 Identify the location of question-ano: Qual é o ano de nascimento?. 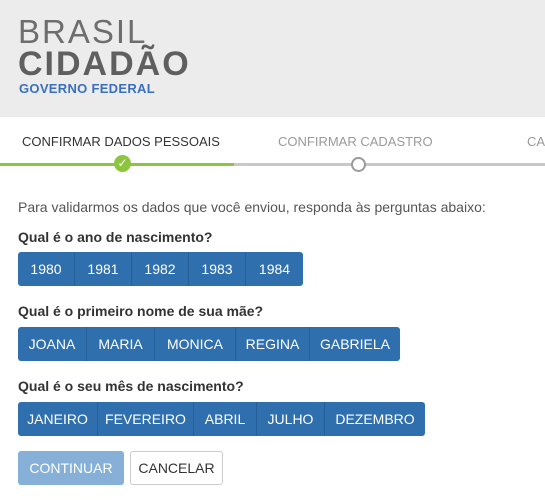
(115, 237).